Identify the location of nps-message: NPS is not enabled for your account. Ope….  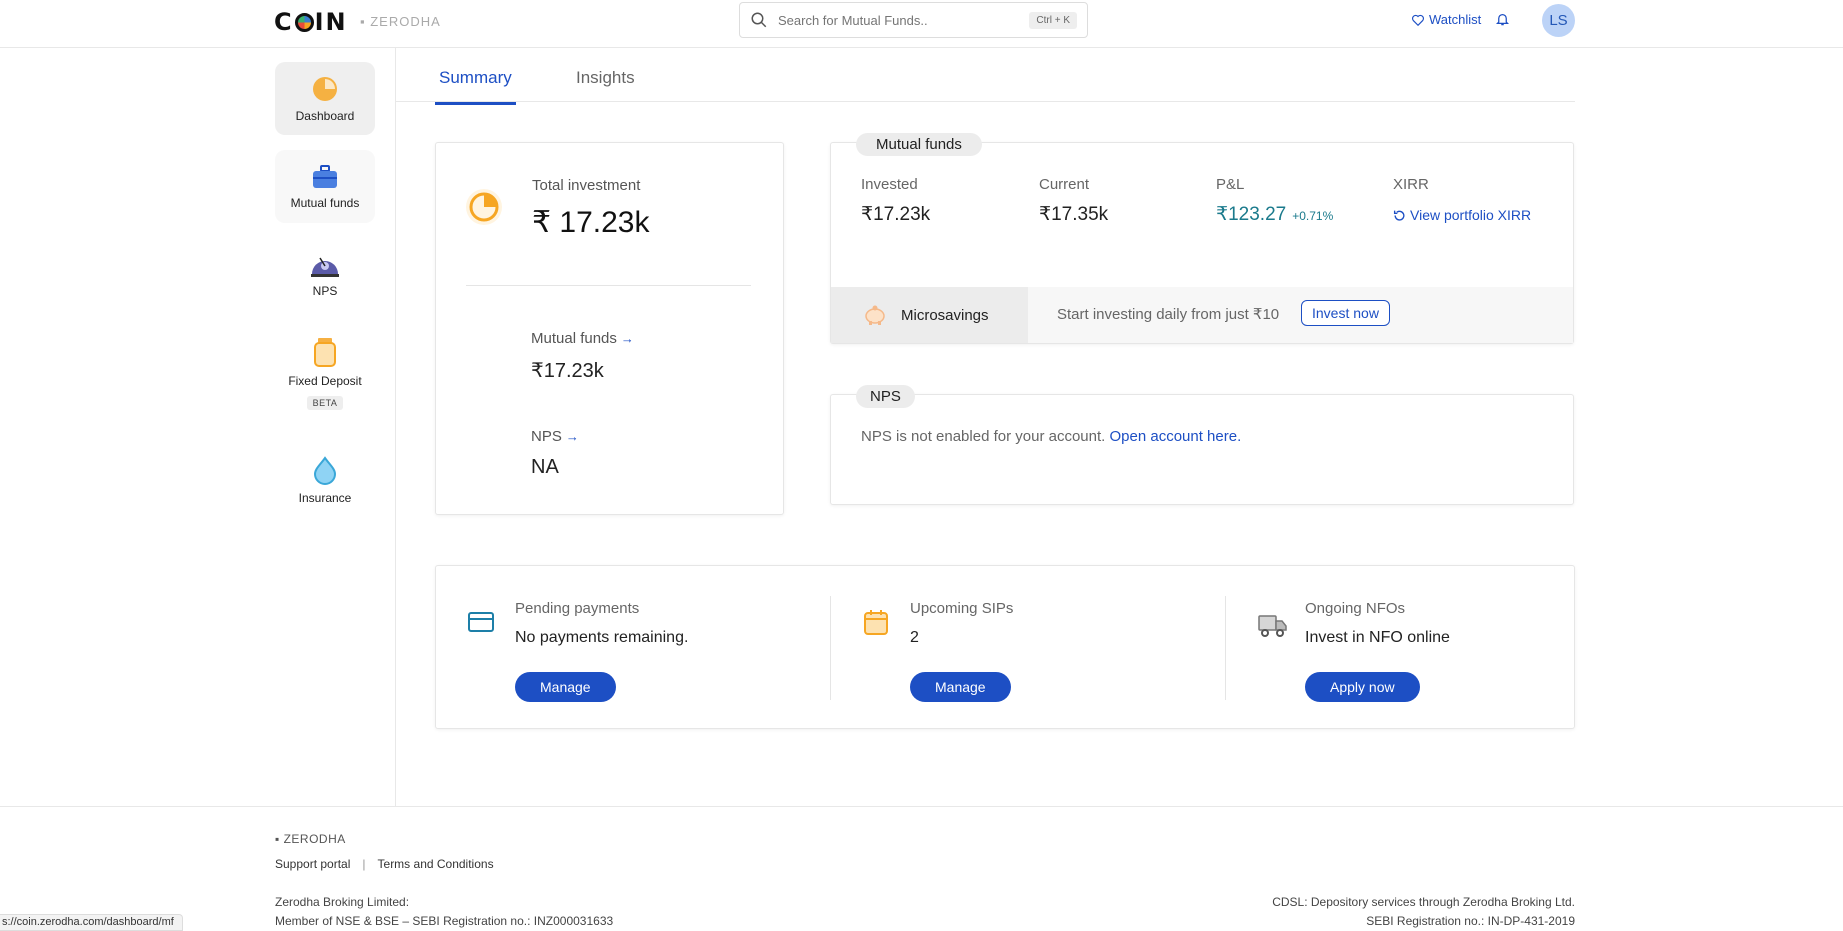
(1051, 436).